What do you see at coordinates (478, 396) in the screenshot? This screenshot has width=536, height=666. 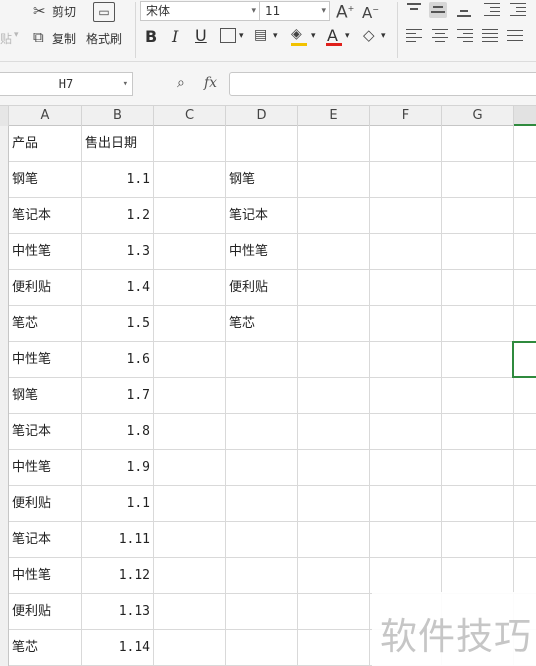 I see `cell-g8` at bounding box center [478, 396].